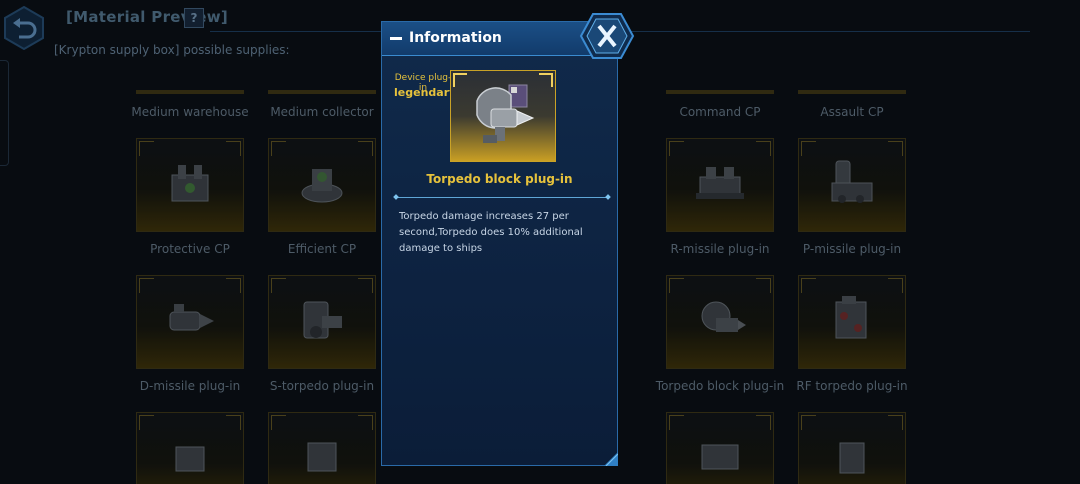  I want to click on item-name: Torpedo block plug-in, so click(499, 179).